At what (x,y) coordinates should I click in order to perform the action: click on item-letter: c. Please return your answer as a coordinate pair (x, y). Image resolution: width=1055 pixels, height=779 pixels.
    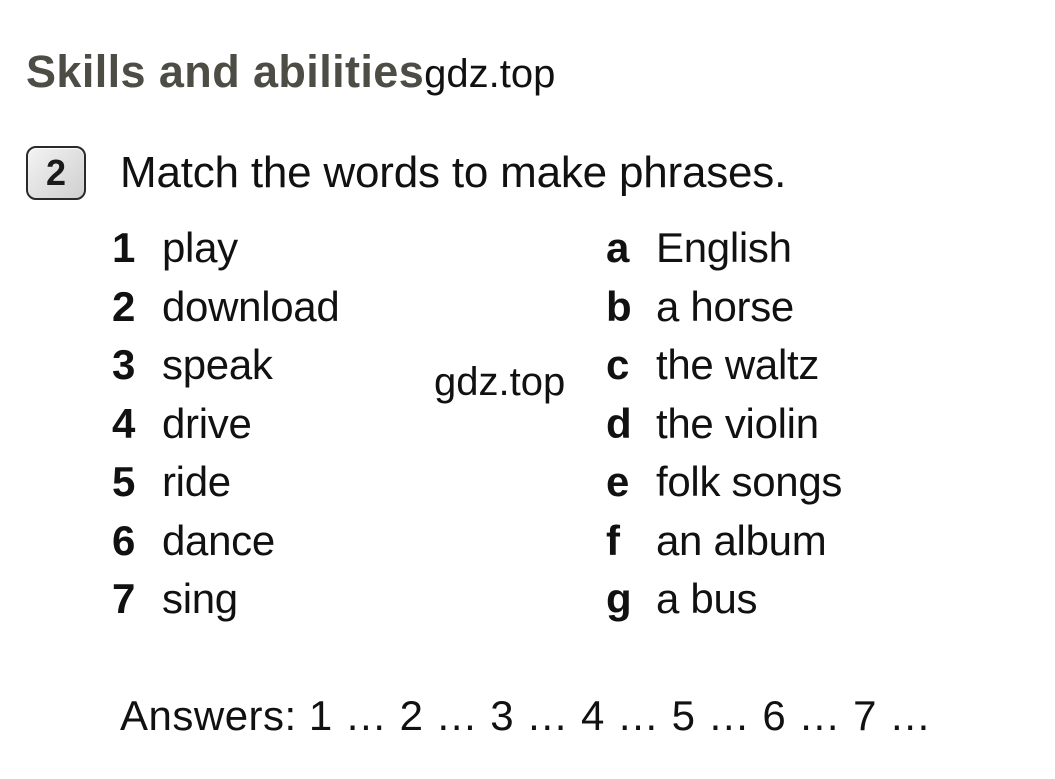
    Looking at the image, I should click on (618, 364).